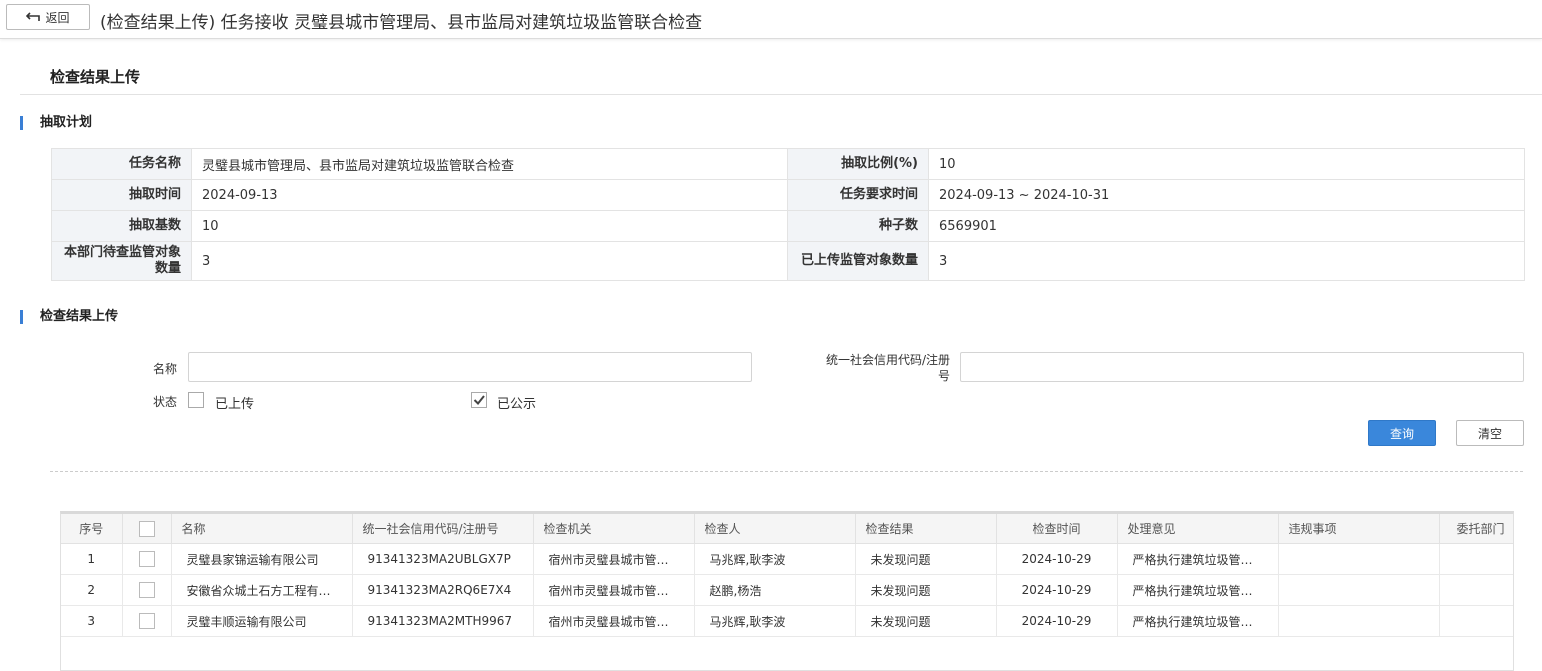 The height and width of the screenshot is (671, 1542). I want to click on cell-name: 灵璧丰顺运输有限公司, so click(262, 621).